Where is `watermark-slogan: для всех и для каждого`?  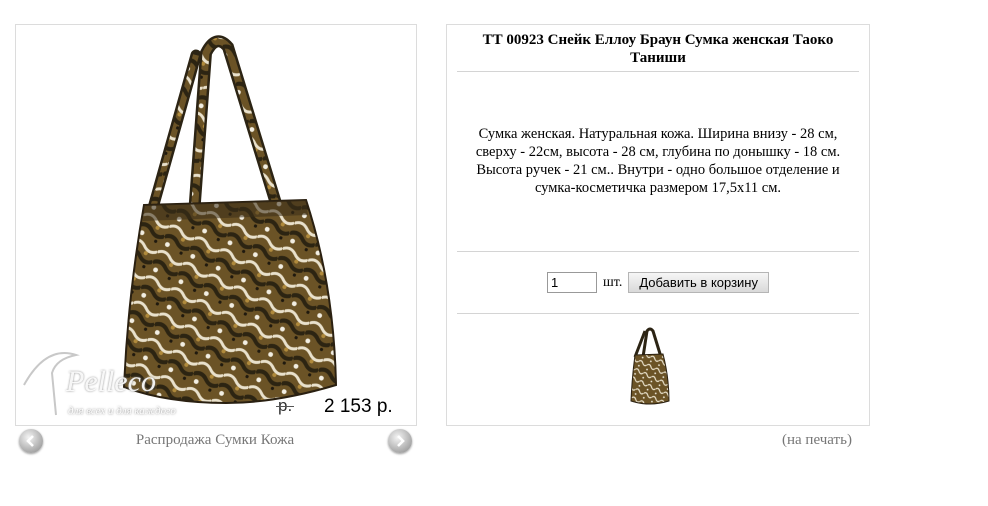 watermark-slogan: для всех и для каждого is located at coordinates (122, 411).